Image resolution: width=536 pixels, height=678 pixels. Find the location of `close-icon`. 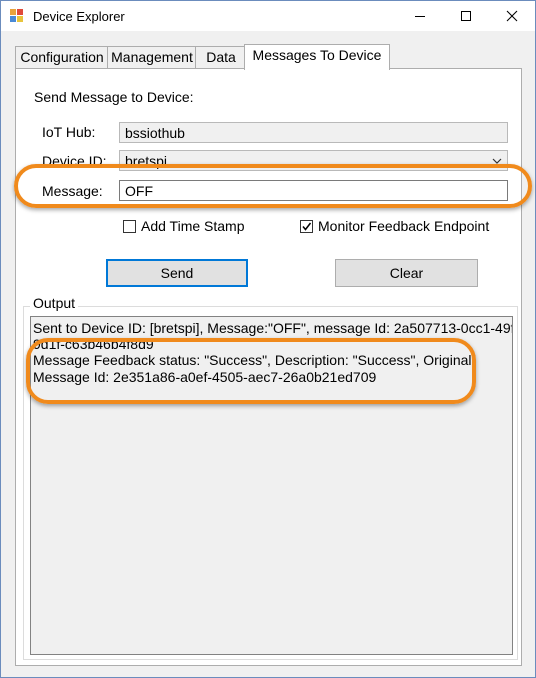

close-icon is located at coordinates (512, 16).